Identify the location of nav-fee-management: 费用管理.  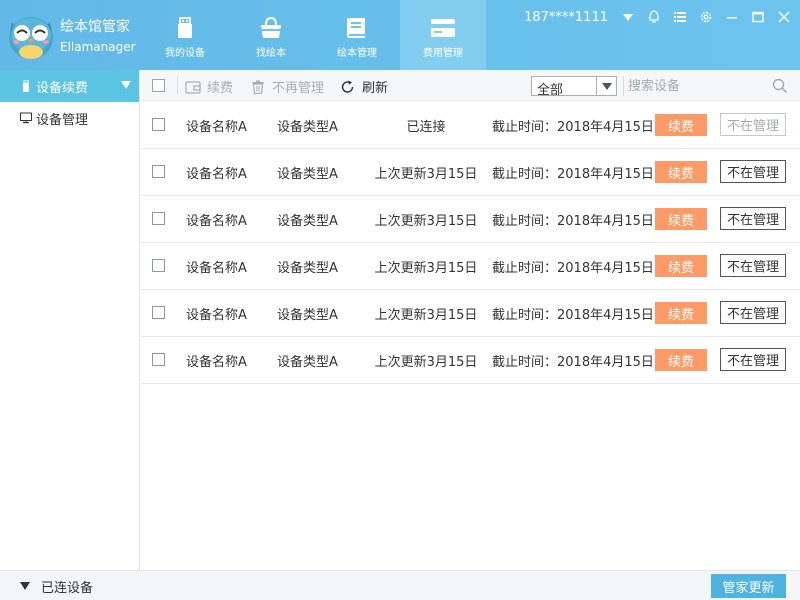
(443, 35).